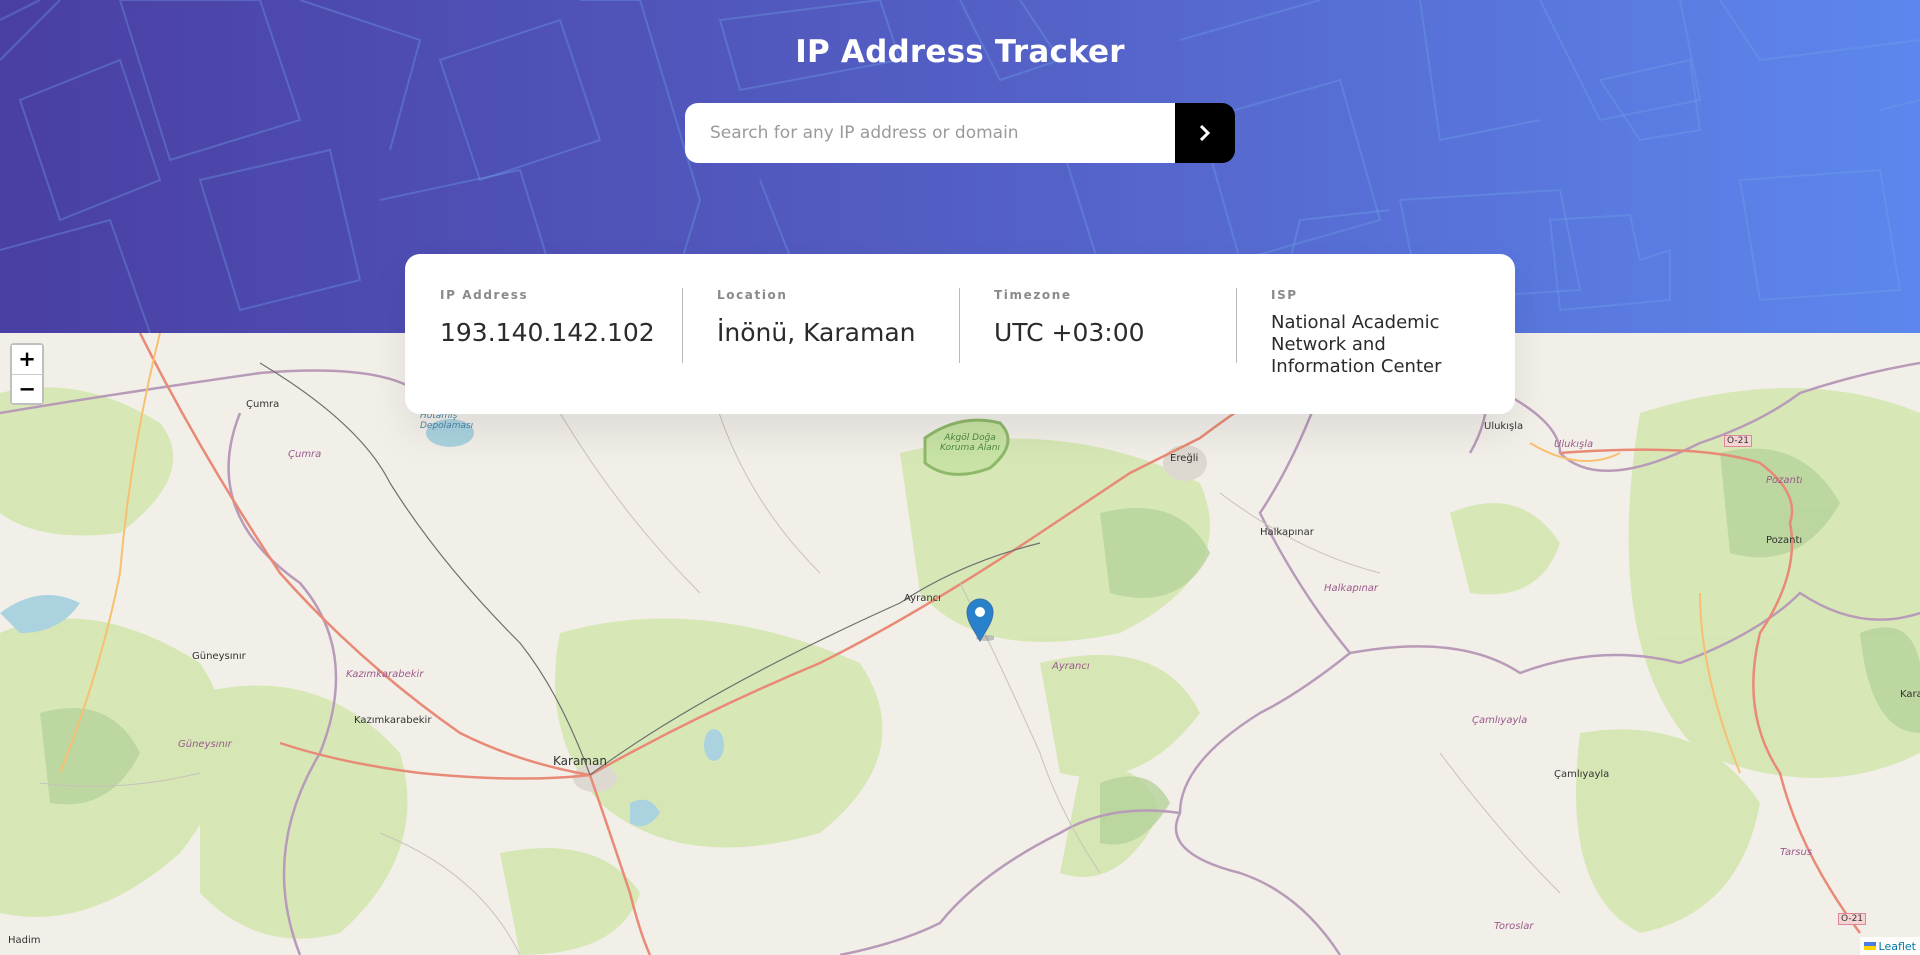 This screenshot has width=1920, height=955. I want to click on ip-address-label: IP Address, so click(484, 295).